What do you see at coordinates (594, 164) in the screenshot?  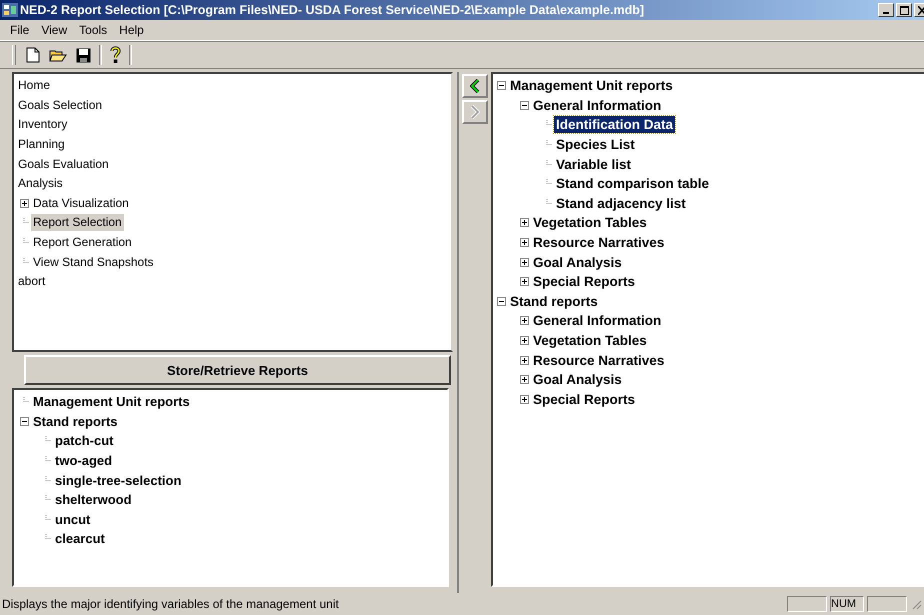 I see `tree-item: Variable list` at bounding box center [594, 164].